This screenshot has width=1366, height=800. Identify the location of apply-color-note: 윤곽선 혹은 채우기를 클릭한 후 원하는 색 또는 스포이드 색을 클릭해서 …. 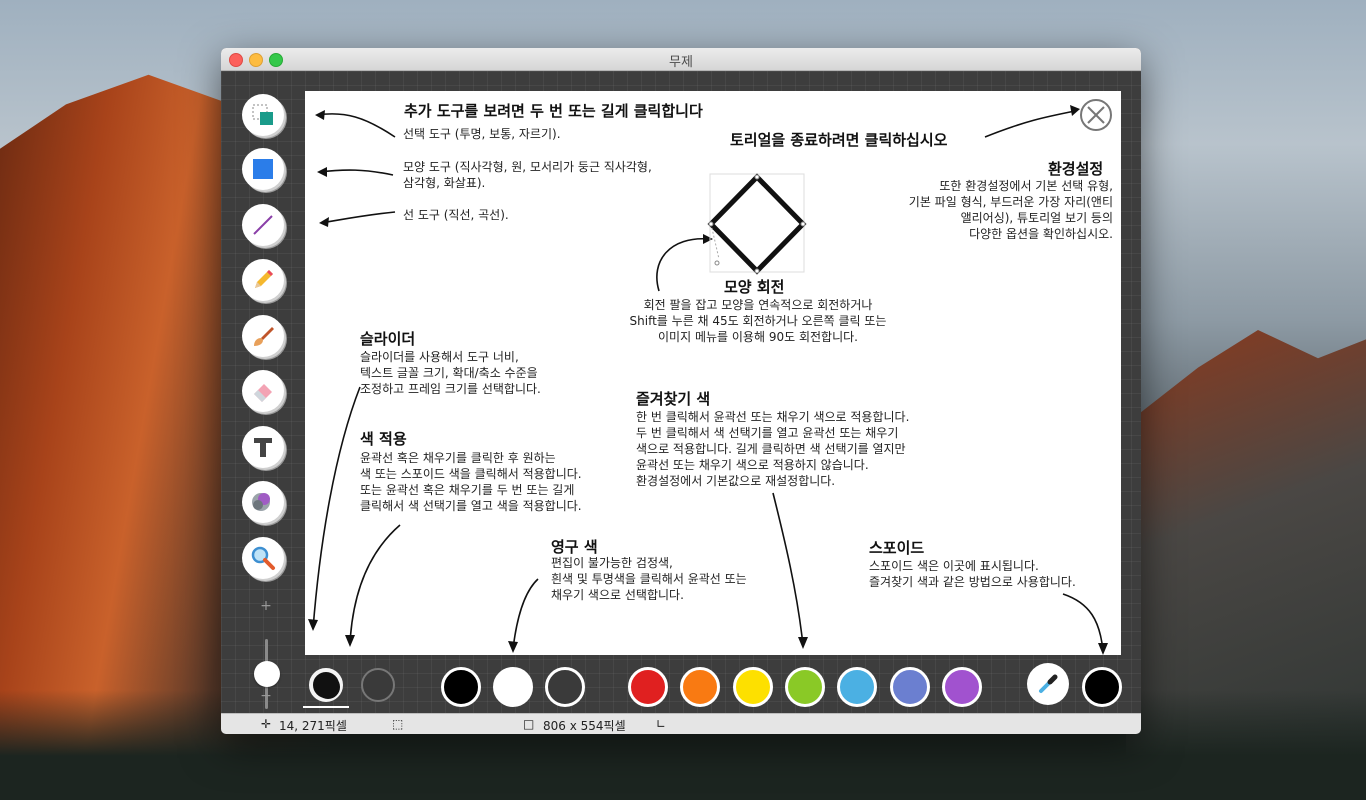
(471, 482).